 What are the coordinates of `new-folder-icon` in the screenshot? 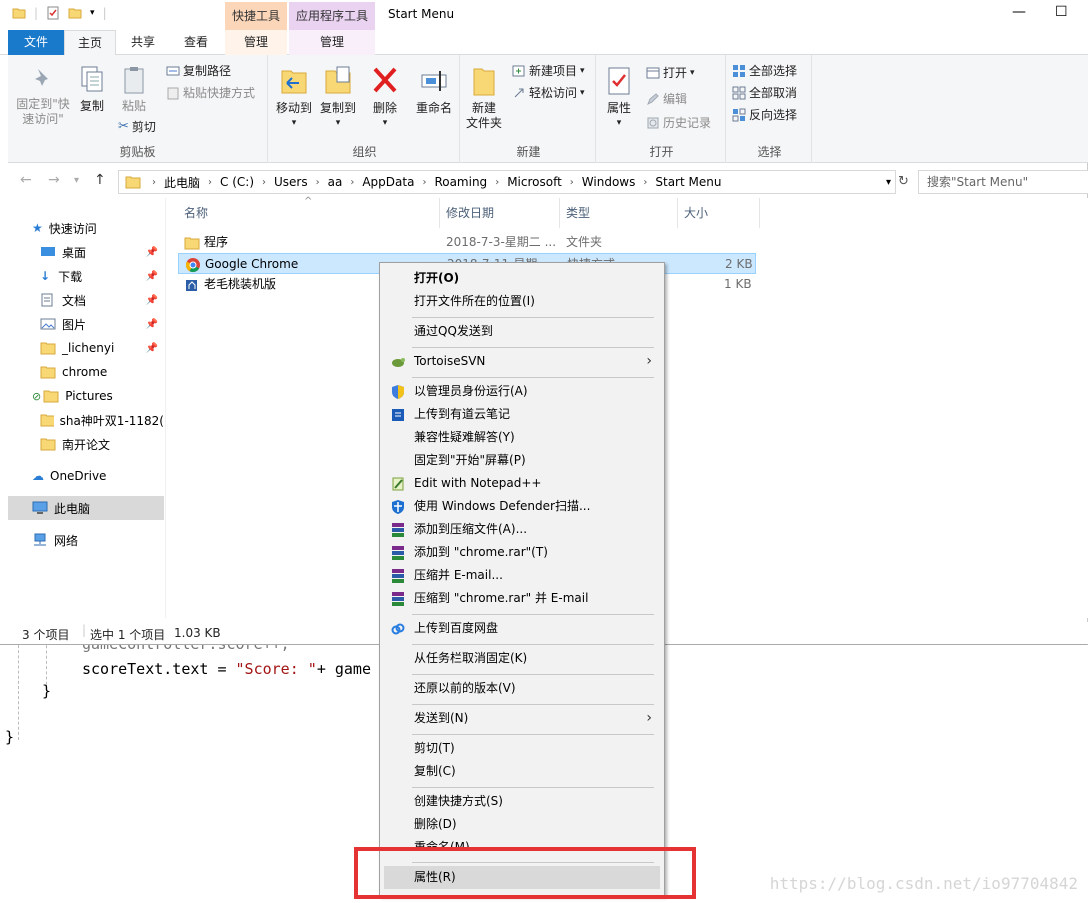 It's located at (75, 13).